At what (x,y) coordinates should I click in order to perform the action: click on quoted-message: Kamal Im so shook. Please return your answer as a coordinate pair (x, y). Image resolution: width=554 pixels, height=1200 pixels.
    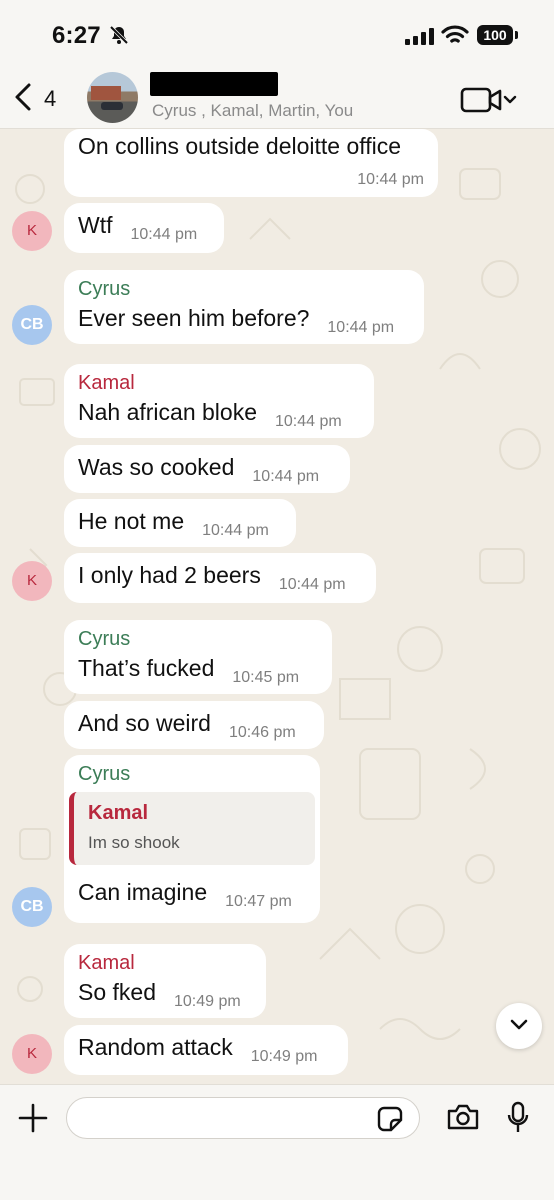
    Looking at the image, I should click on (192, 828).